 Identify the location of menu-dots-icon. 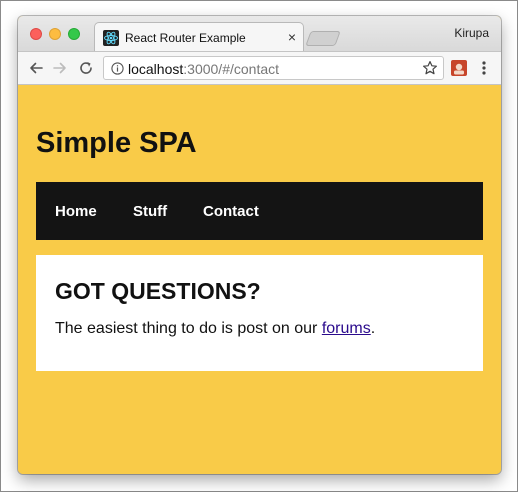
(484, 68).